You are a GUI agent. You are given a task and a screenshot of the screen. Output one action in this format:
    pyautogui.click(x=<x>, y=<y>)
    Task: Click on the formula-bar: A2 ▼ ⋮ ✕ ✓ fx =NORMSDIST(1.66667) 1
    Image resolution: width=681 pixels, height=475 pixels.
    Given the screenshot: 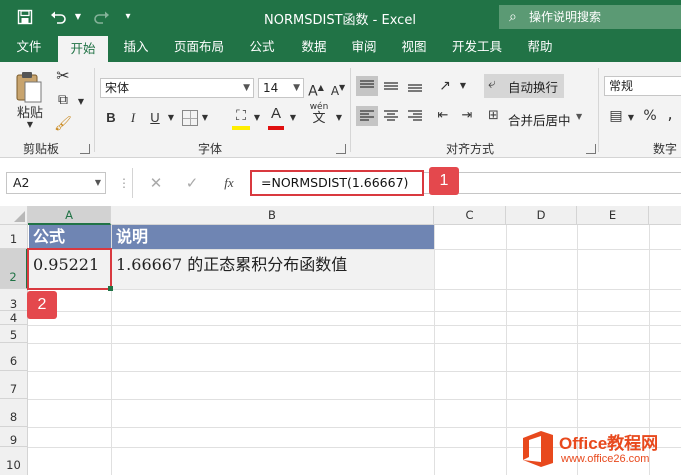 What is the action you would take?
    pyautogui.click(x=340, y=182)
    